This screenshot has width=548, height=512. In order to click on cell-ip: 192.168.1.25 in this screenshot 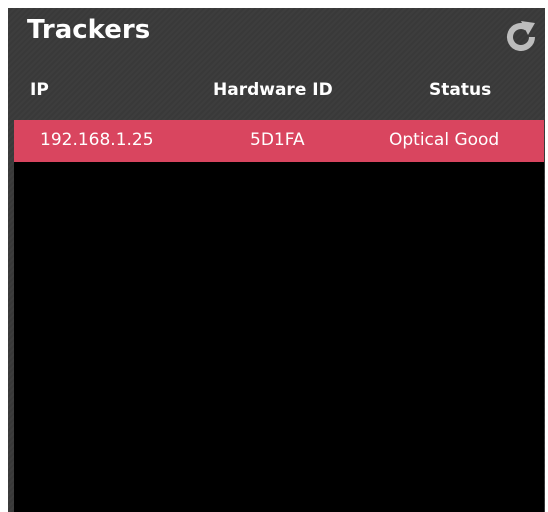, I will do `click(97, 140)`.